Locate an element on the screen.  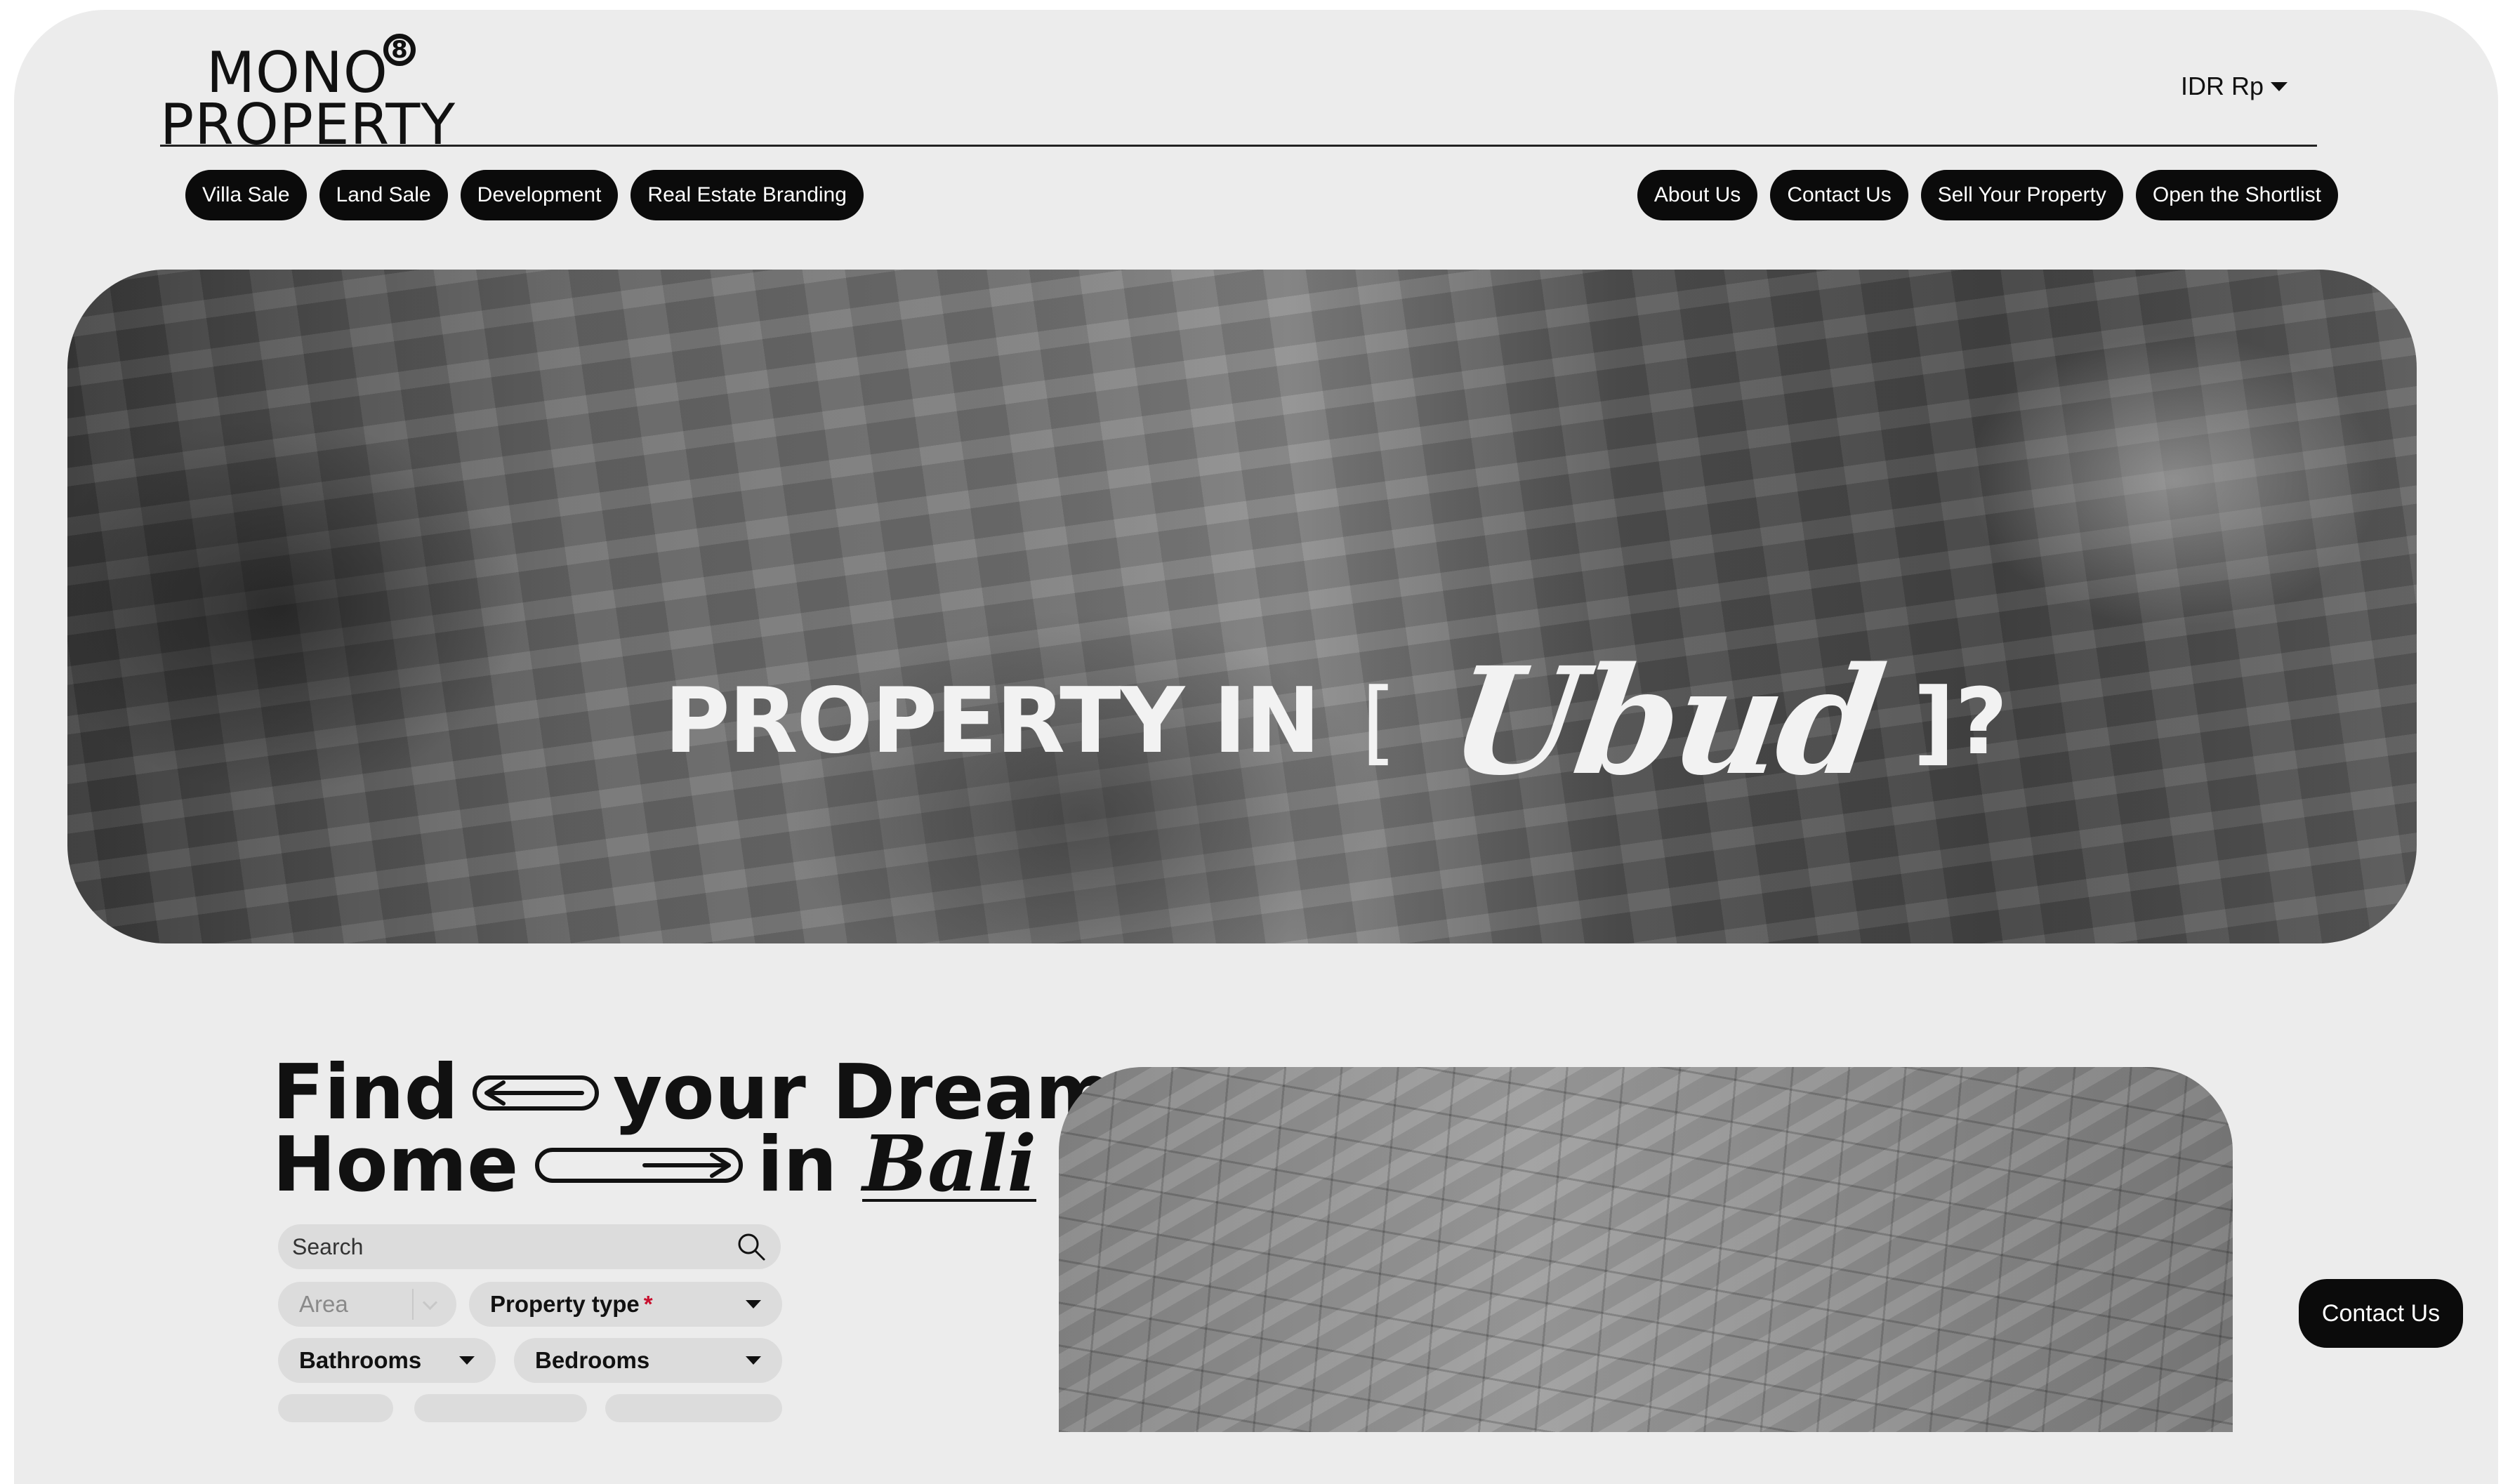
nav-about-us: About Us is located at coordinates (1697, 195).